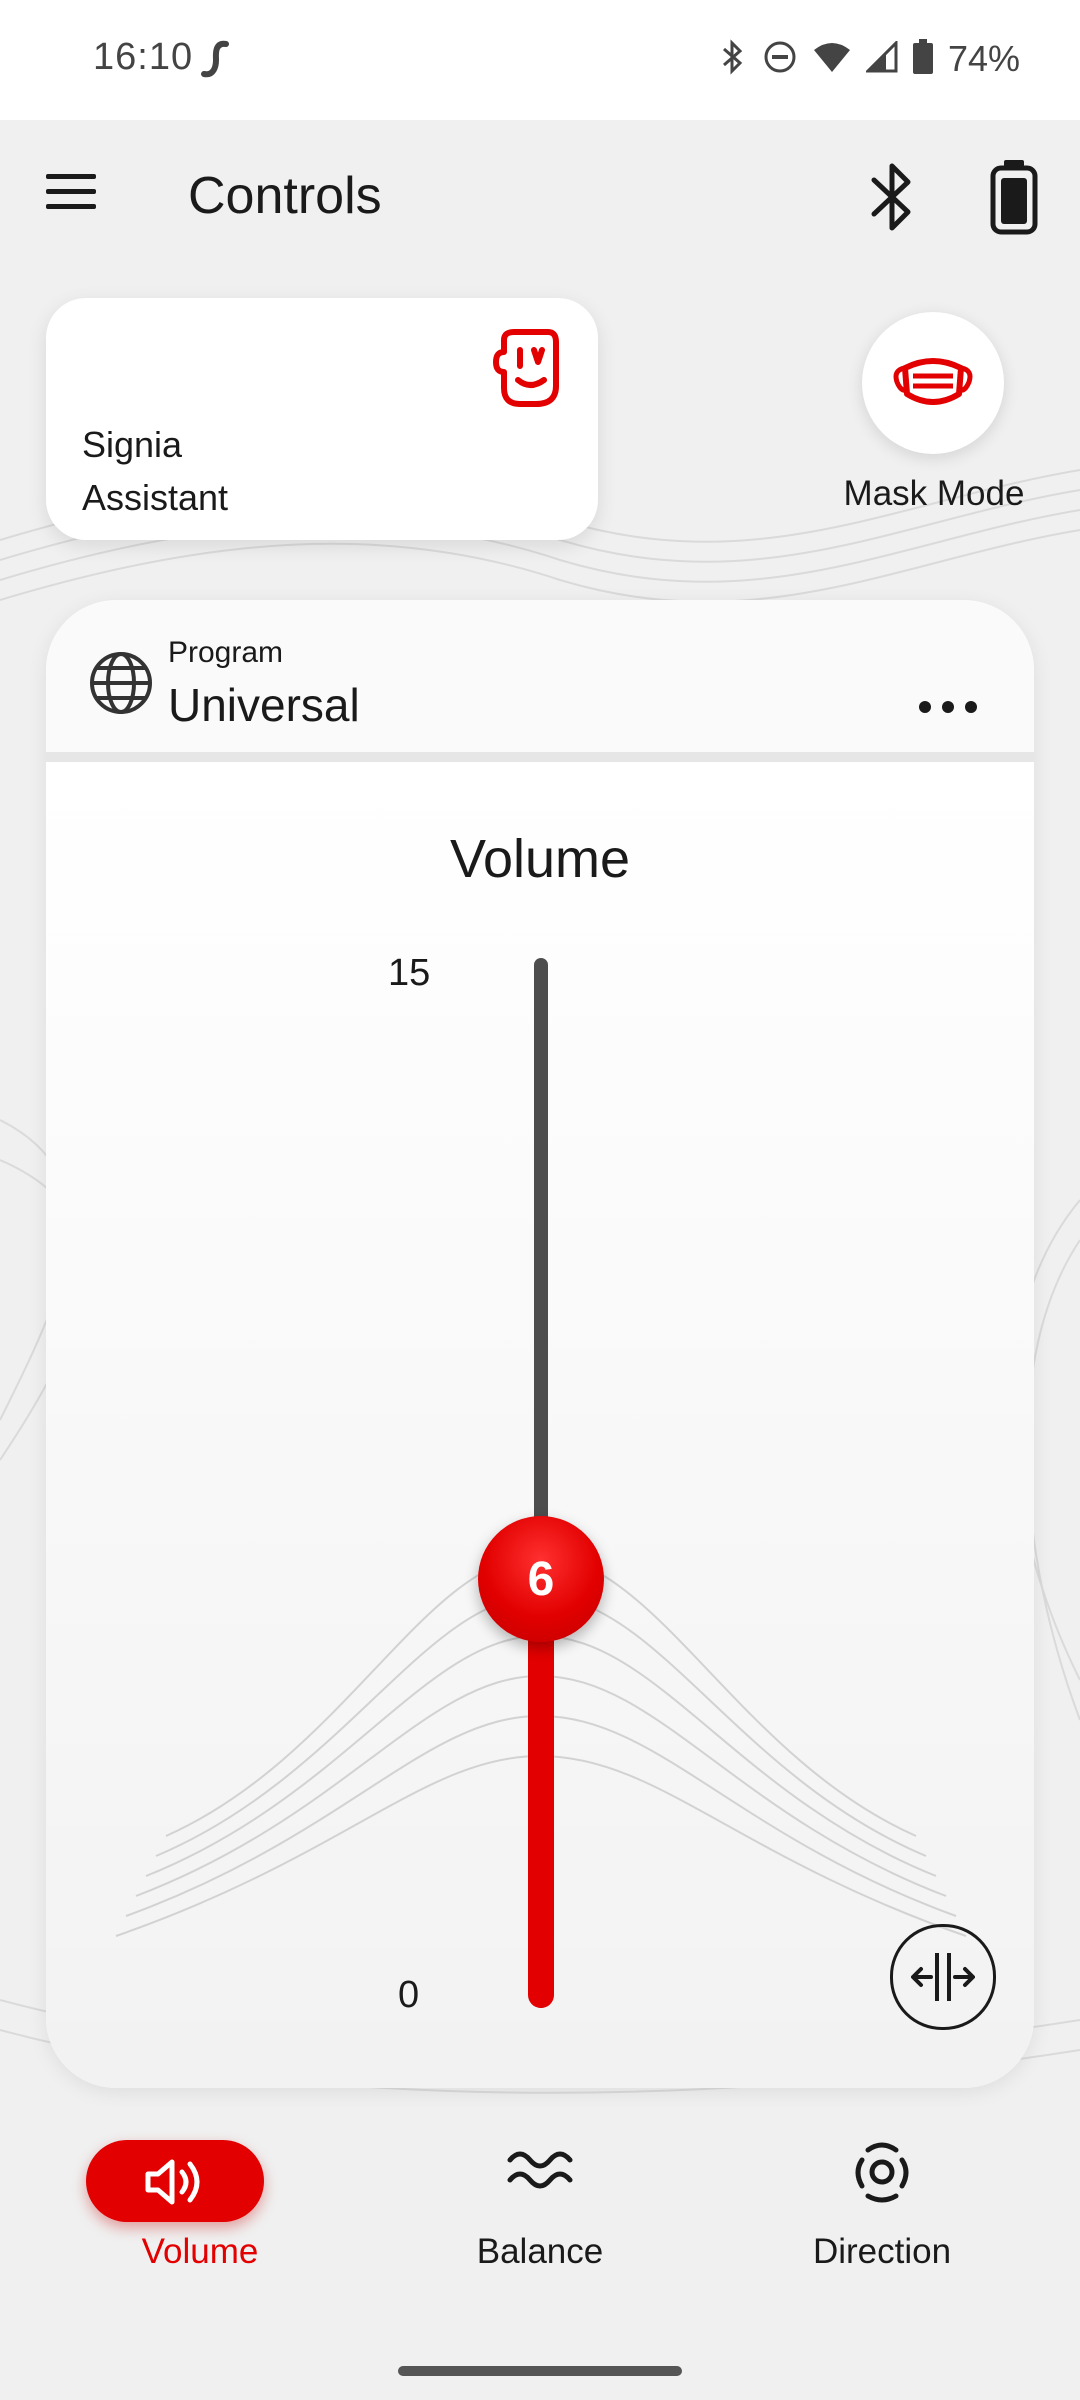 The height and width of the screenshot is (2400, 1080). What do you see at coordinates (540, 2210) in the screenshot?
I see `nav-item-balance: Balance` at bounding box center [540, 2210].